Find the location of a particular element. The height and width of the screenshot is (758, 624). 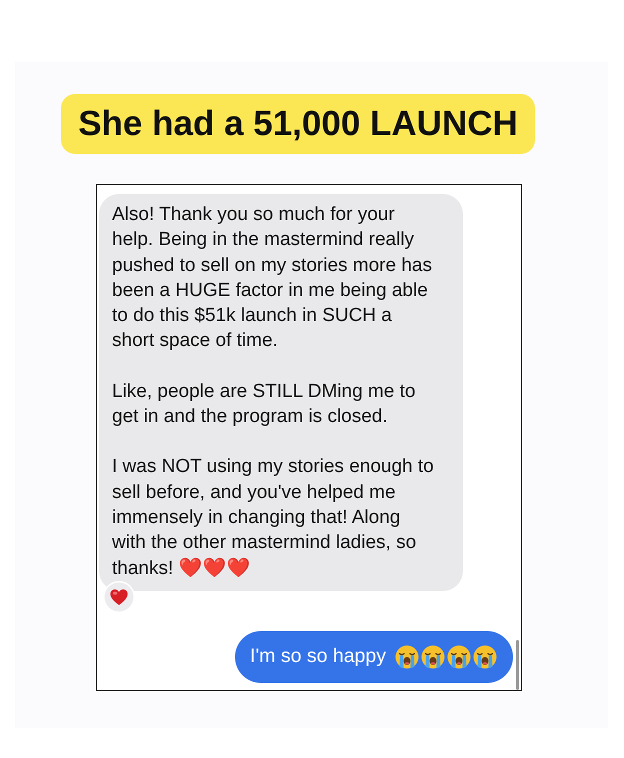

message-text: Also! Thank you so much for your help. Being in the mastermind really pushed to sell on my stories more has been a HUGE factor in me being able to do this $51k launch in SUCH a short space of time. is located at coordinates (272, 278).